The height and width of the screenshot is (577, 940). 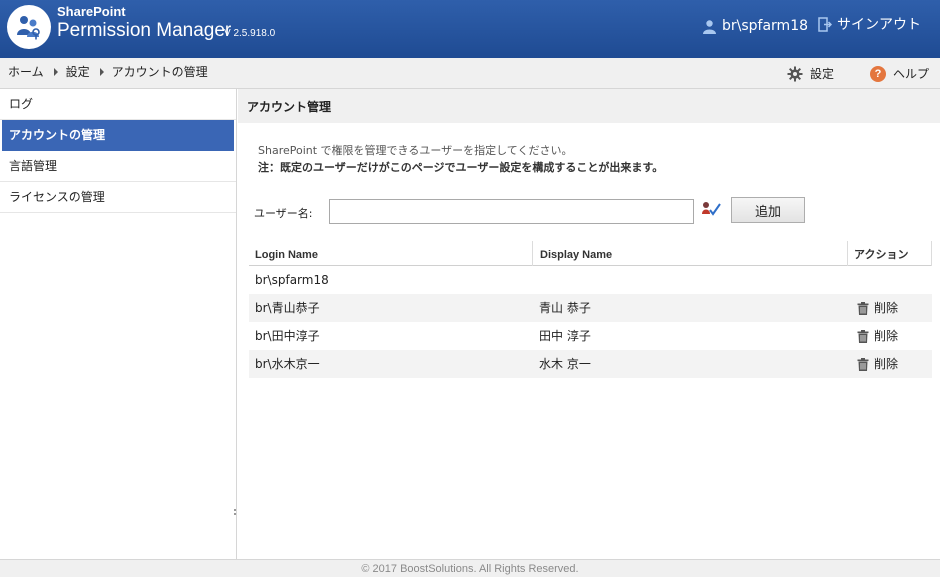 I want to click on breadcrumb-bar: ホーム 設定 アカウントの管理 設定 ? ヘルプ, so click(x=470, y=73).